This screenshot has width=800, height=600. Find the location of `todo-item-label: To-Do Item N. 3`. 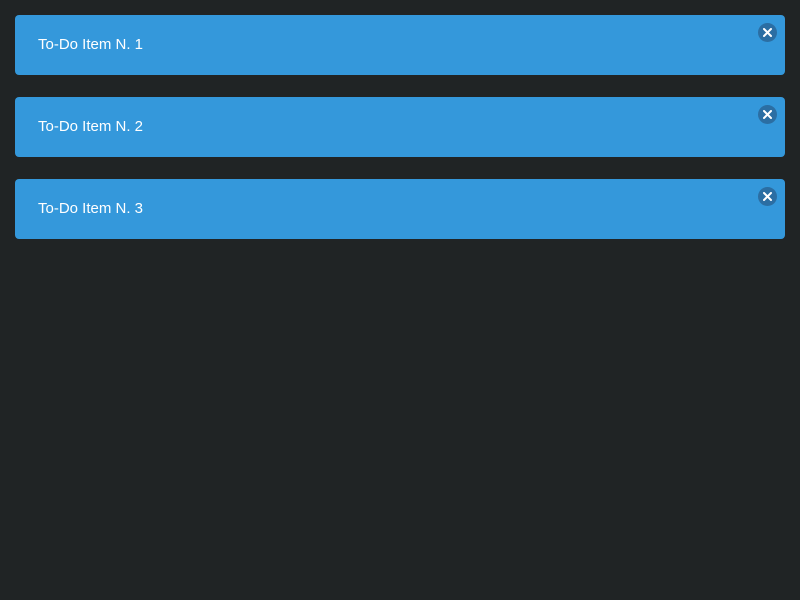

todo-item-label: To-Do Item N. 3 is located at coordinates (91, 208).